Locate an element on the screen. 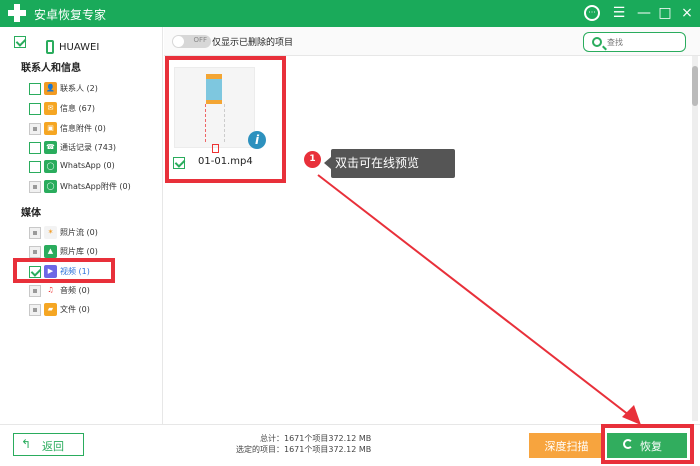 This screenshot has width=700, height=466. attachment-icon: ▣ is located at coordinates (50, 128).